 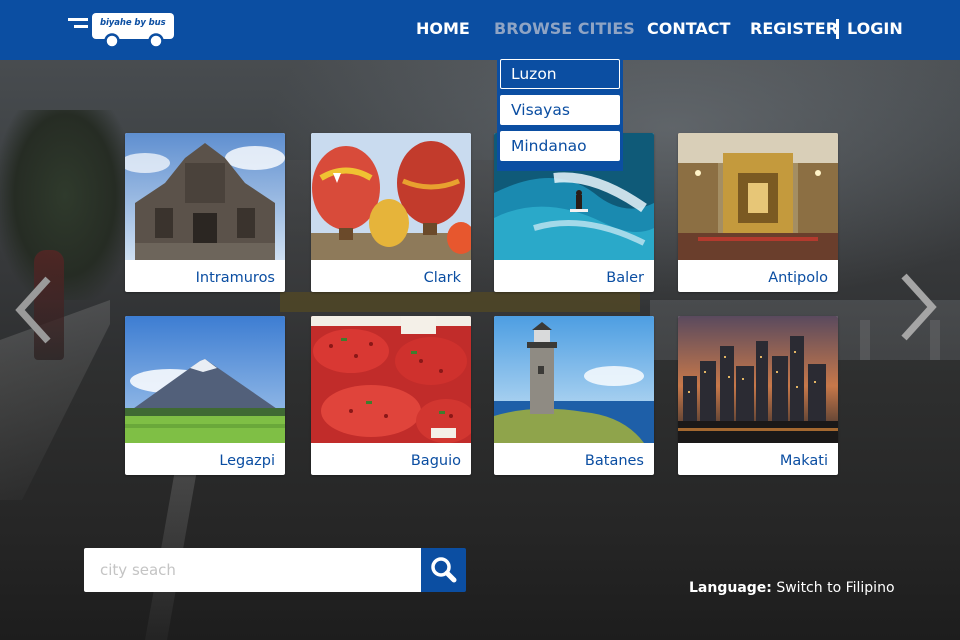 What do you see at coordinates (625, 278) in the screenshot?
I see `city-name: Baler` at bounding box center [625, 278].